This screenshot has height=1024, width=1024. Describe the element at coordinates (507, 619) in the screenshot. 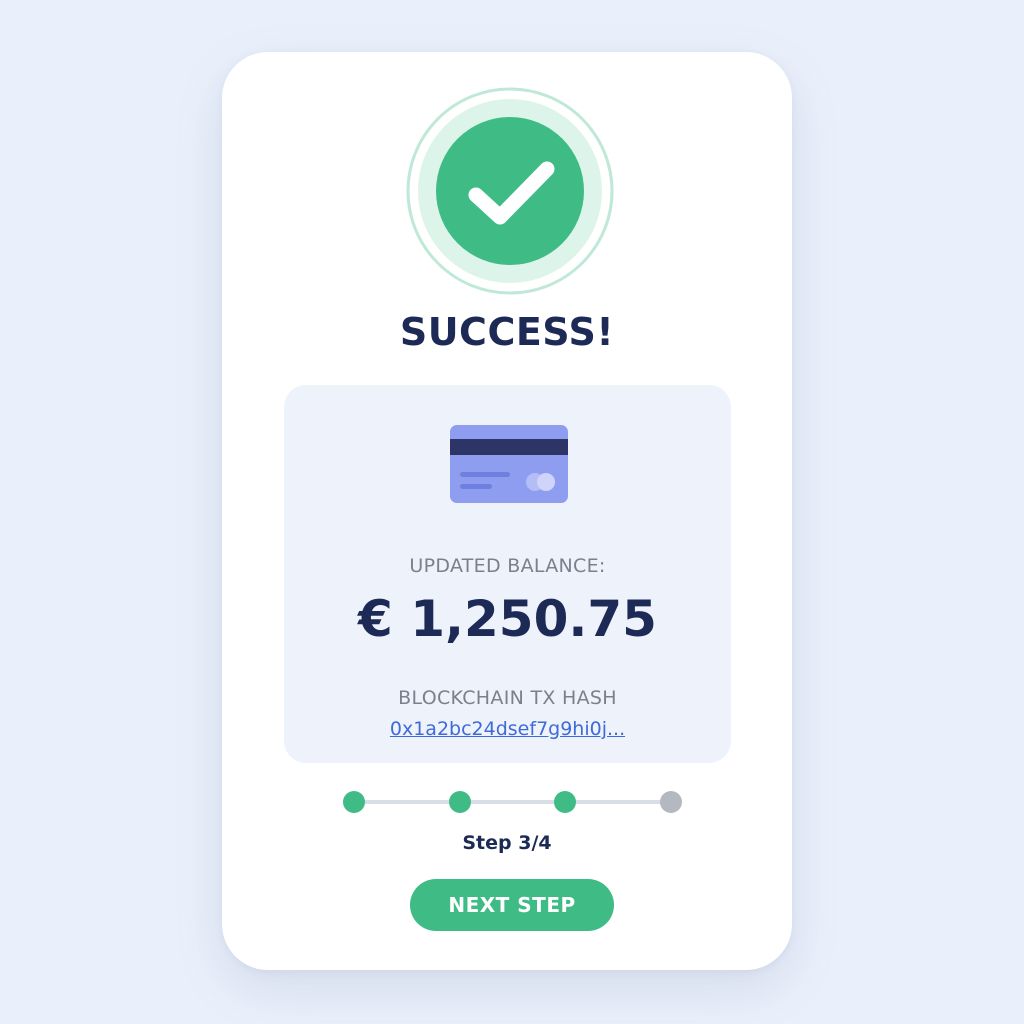

I see `balance-amount: € 1,250.75` at that location.